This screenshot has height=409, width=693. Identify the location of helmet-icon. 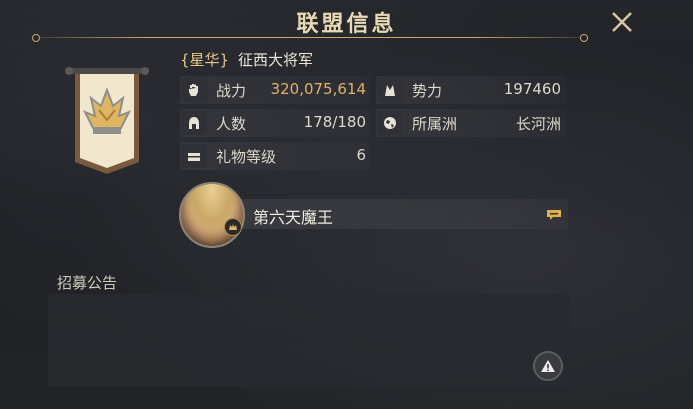
(194, 123).